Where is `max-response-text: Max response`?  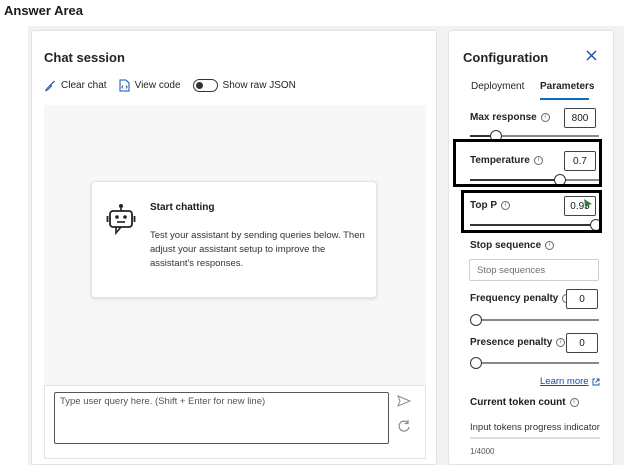 max-response-text: Max response is located at coordinates (503, 117).